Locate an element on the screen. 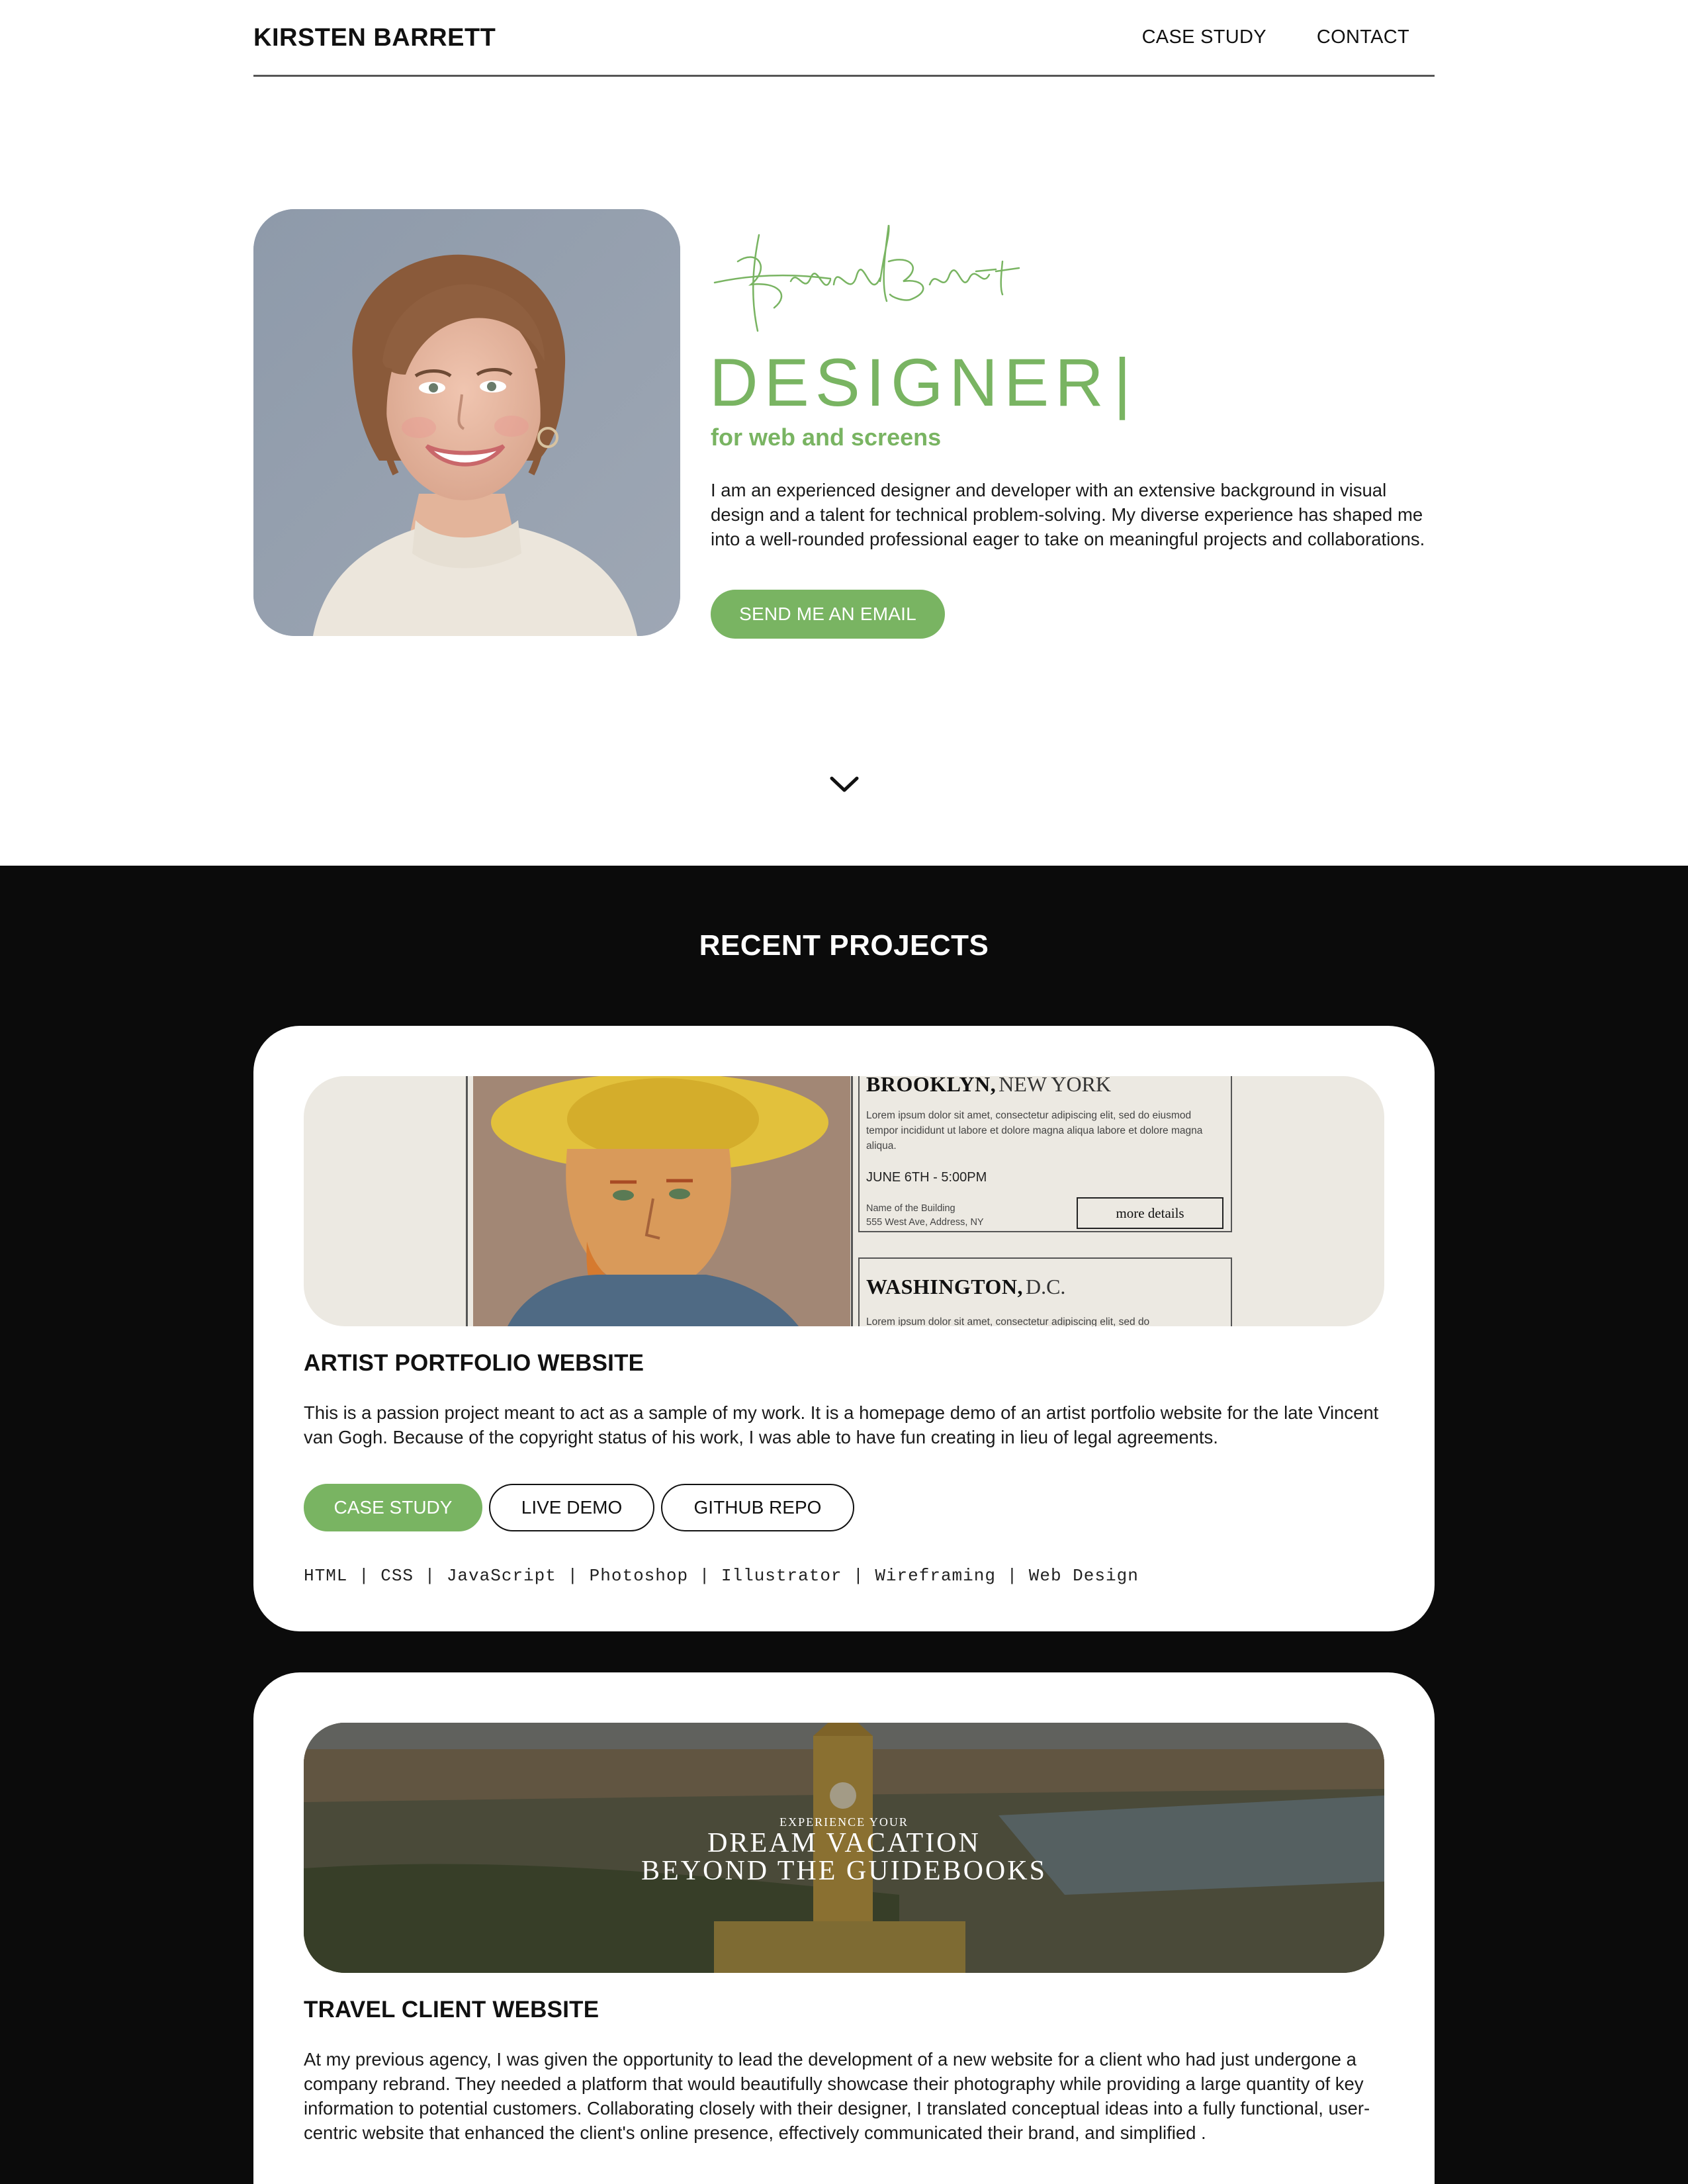 The width and height of the screenshot is (1688, 2184). nav-case-study: CASE STUDY is located at coordinates (1204, 37).